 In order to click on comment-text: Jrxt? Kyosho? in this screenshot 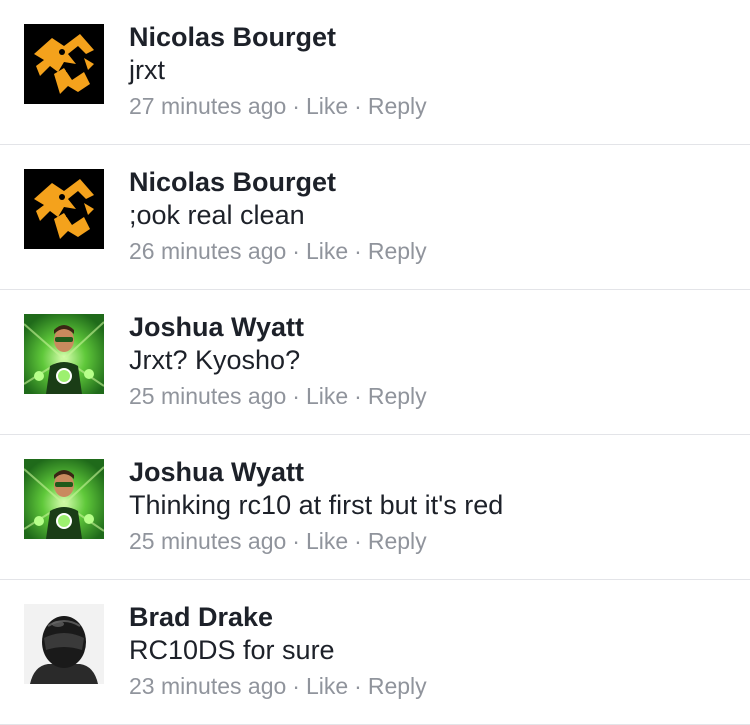, I will do `click(215, 360)`.